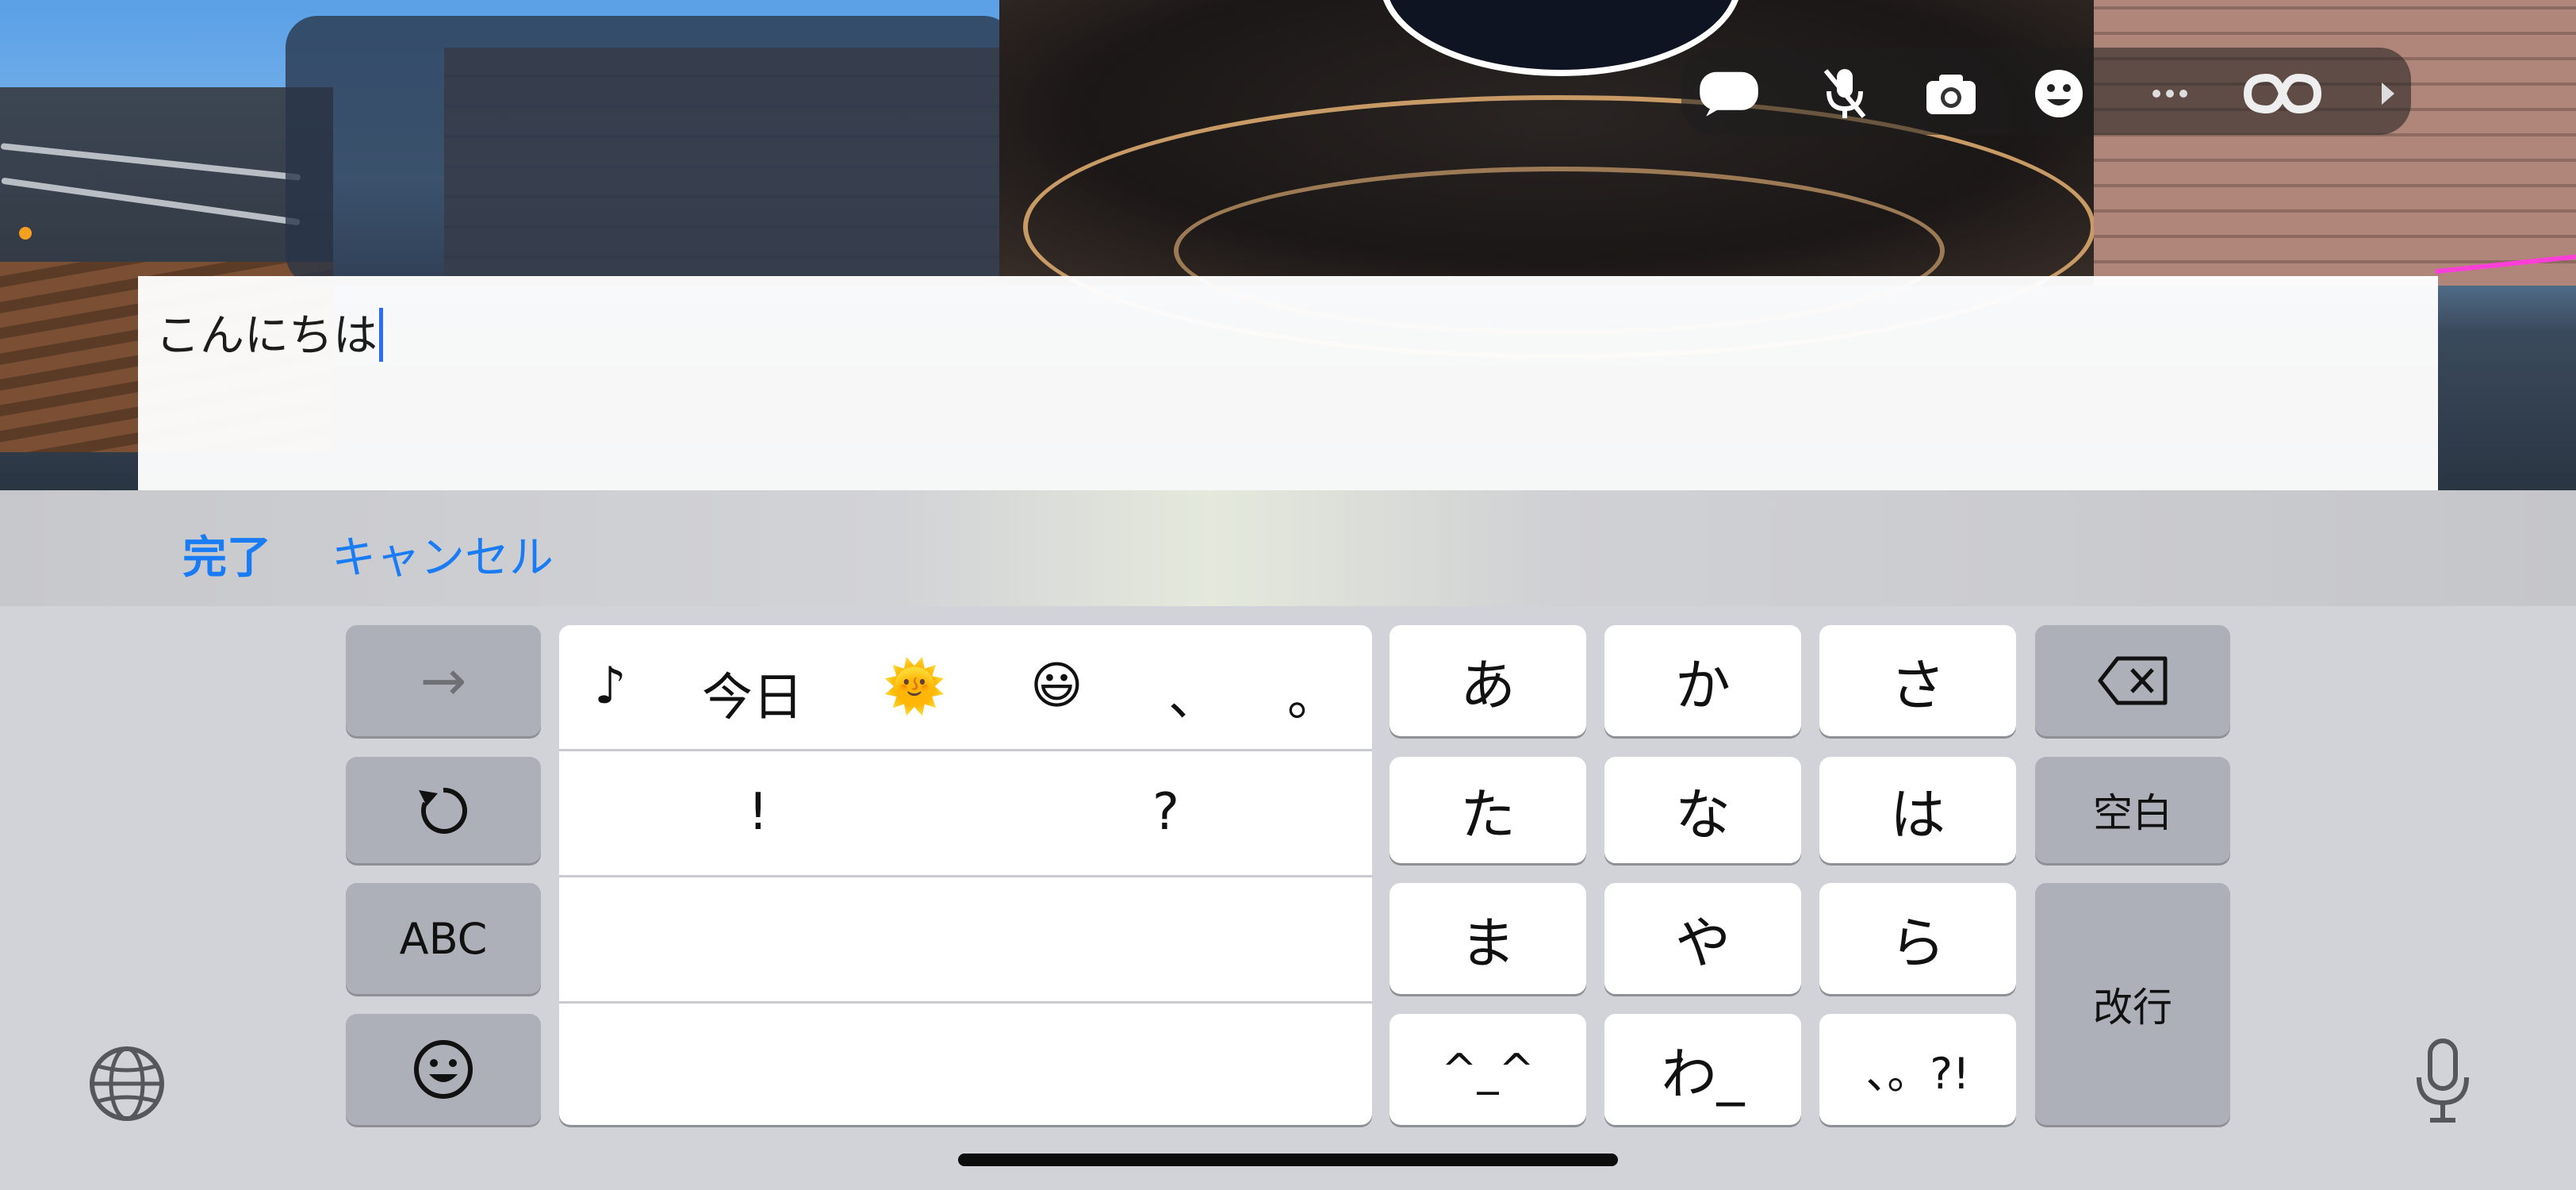 This screenshot has width=2576, height=1190. Describe the element at coordinates (2443, 1081) in the screenshot. I see `microphone-icon` at that location.